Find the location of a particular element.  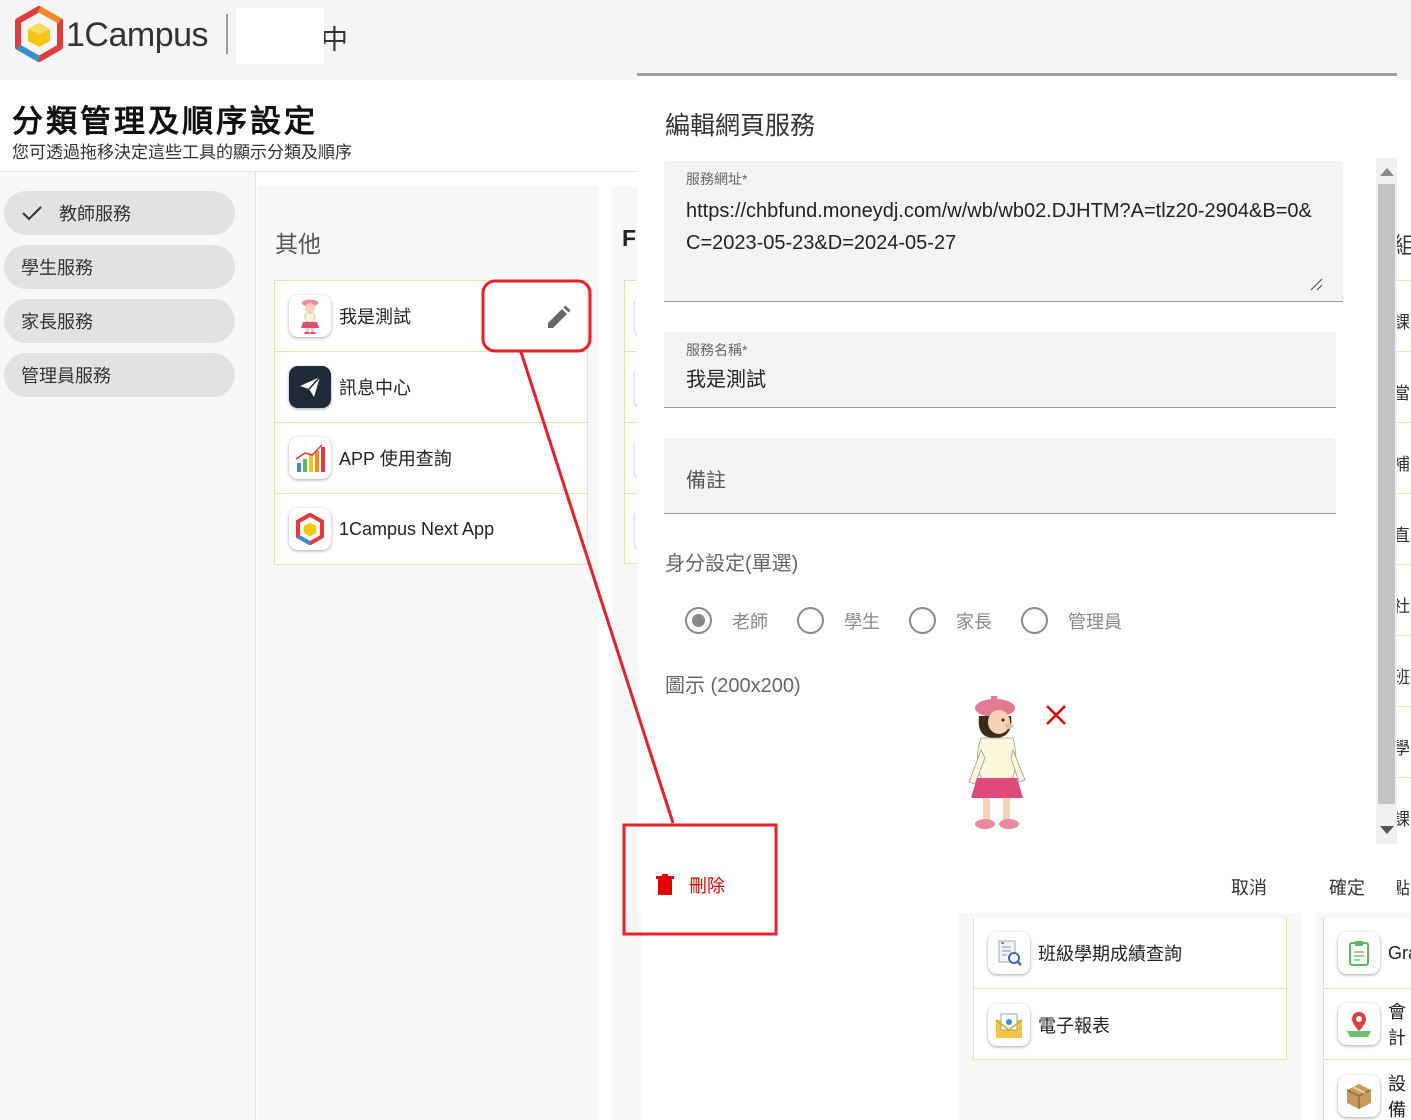

sidebar-item-teacher: 教師服務 is located at coordinates (119, 213).